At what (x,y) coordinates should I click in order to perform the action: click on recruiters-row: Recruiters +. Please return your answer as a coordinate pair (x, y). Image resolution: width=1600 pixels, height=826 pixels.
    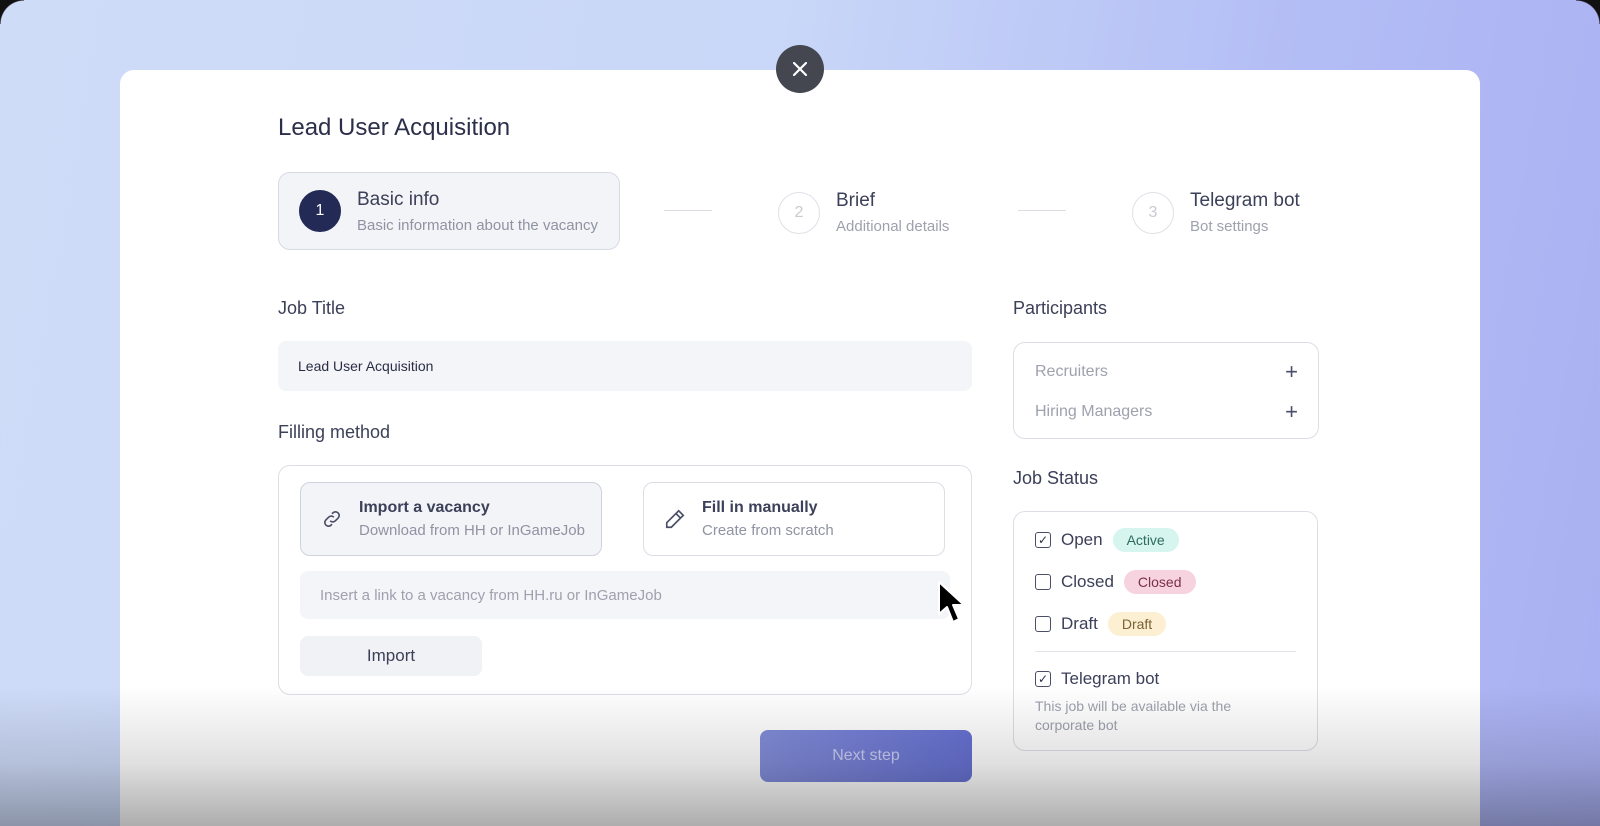
    Looking at the image, I should click on (1166, 372).